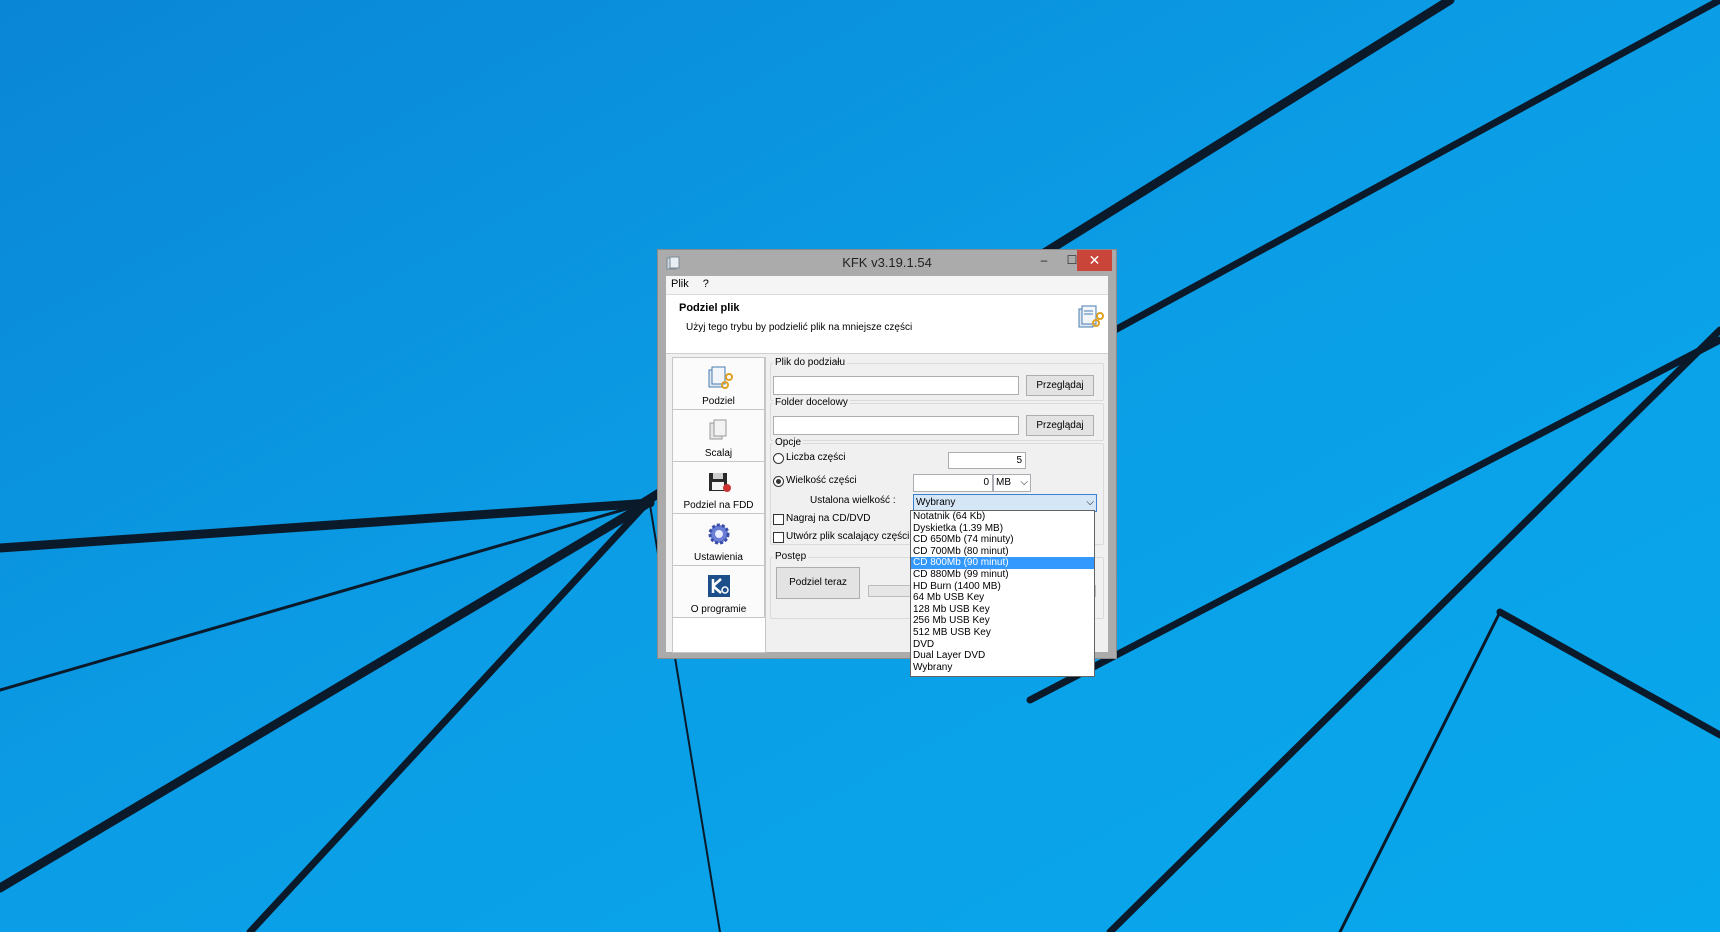 This screenshot has width=1720, height=932. What do you see at coordinates (1002, 621) in the screenshot?
I see `dropdown-option: 256 Mb USB Key` at bounding box center [1002, 621].